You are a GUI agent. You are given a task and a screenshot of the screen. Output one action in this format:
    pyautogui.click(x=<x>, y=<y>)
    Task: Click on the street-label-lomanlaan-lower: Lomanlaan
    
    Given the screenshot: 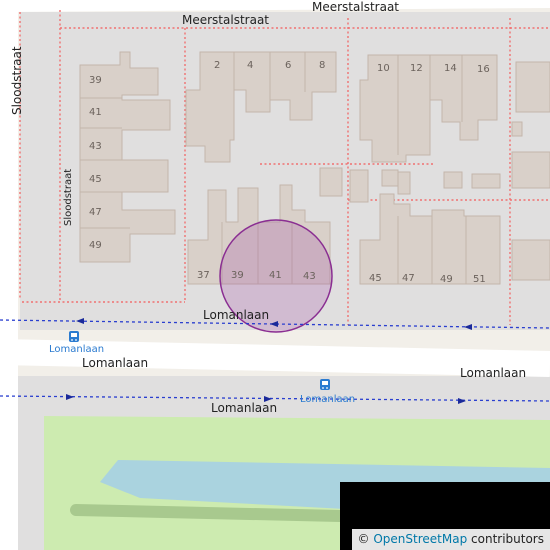 What is the action you would take?
    pyautogui.click(x=244, y=408)
    